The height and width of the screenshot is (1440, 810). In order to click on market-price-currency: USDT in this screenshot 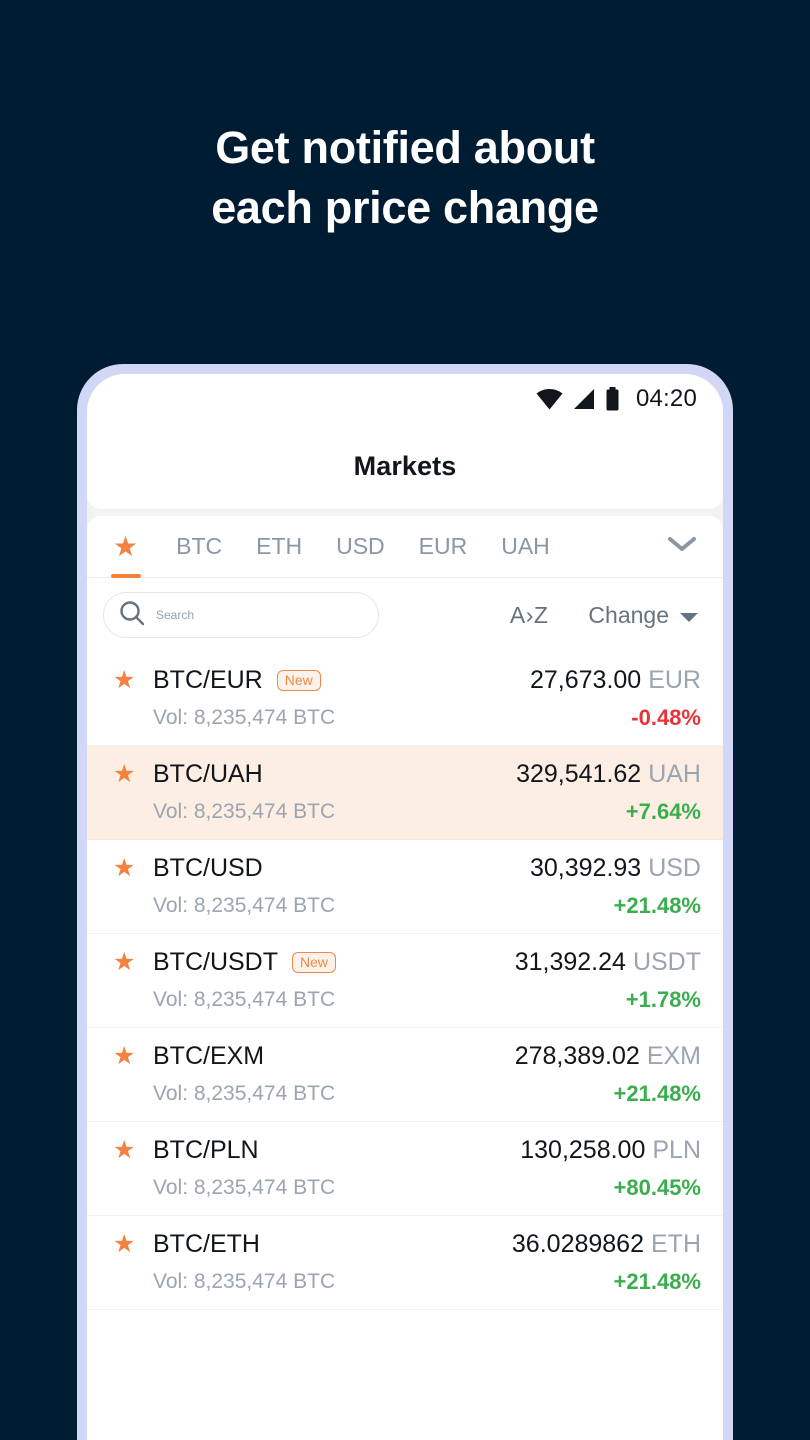, I will do `click(666, 962)`.